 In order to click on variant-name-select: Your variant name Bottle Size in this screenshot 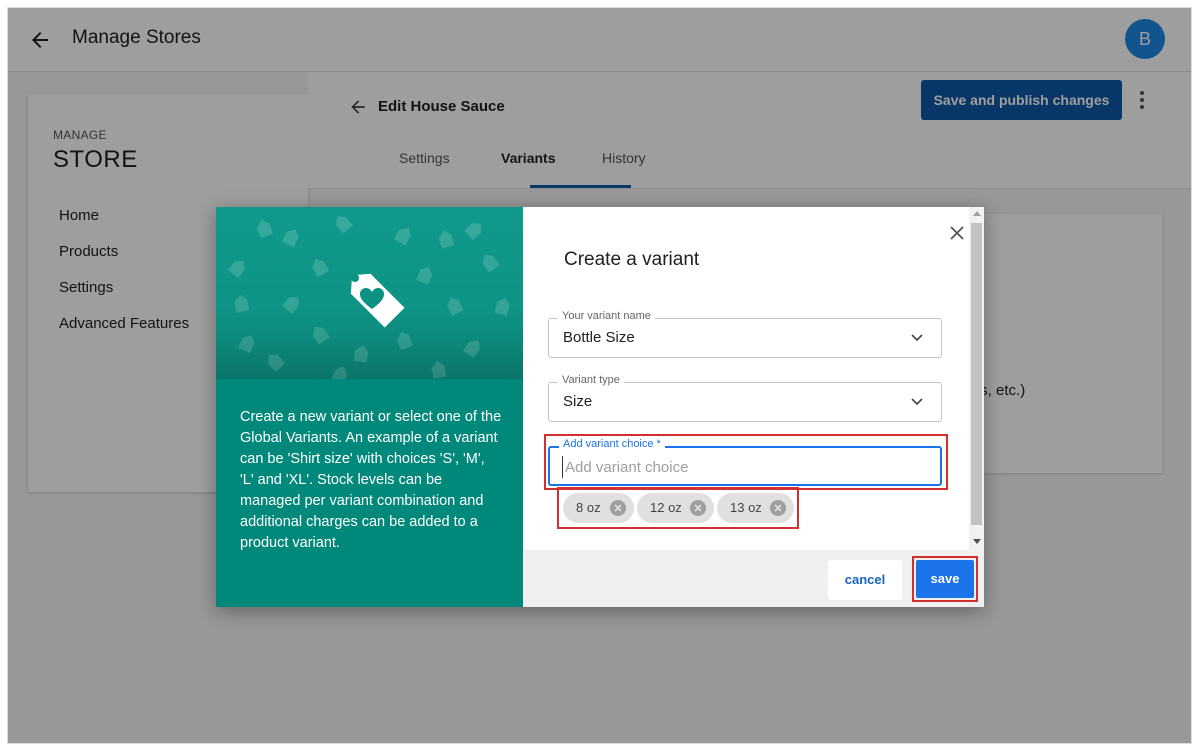, I will do `click(745, 334)`.